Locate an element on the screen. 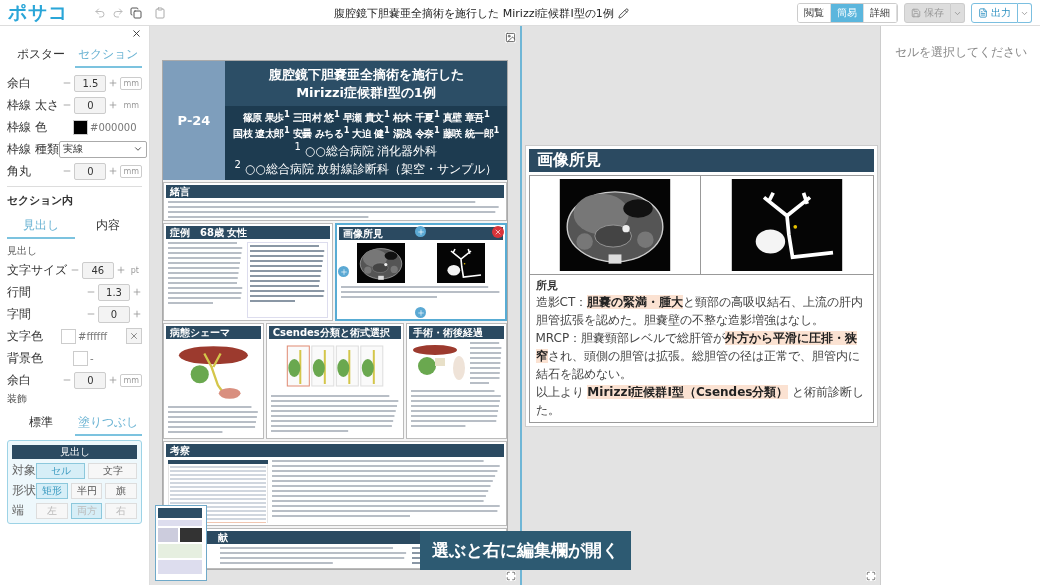 Image resolution: width=1040 pixels, height=585 pixels. pencil-icon is located at coordinates (623, 13).